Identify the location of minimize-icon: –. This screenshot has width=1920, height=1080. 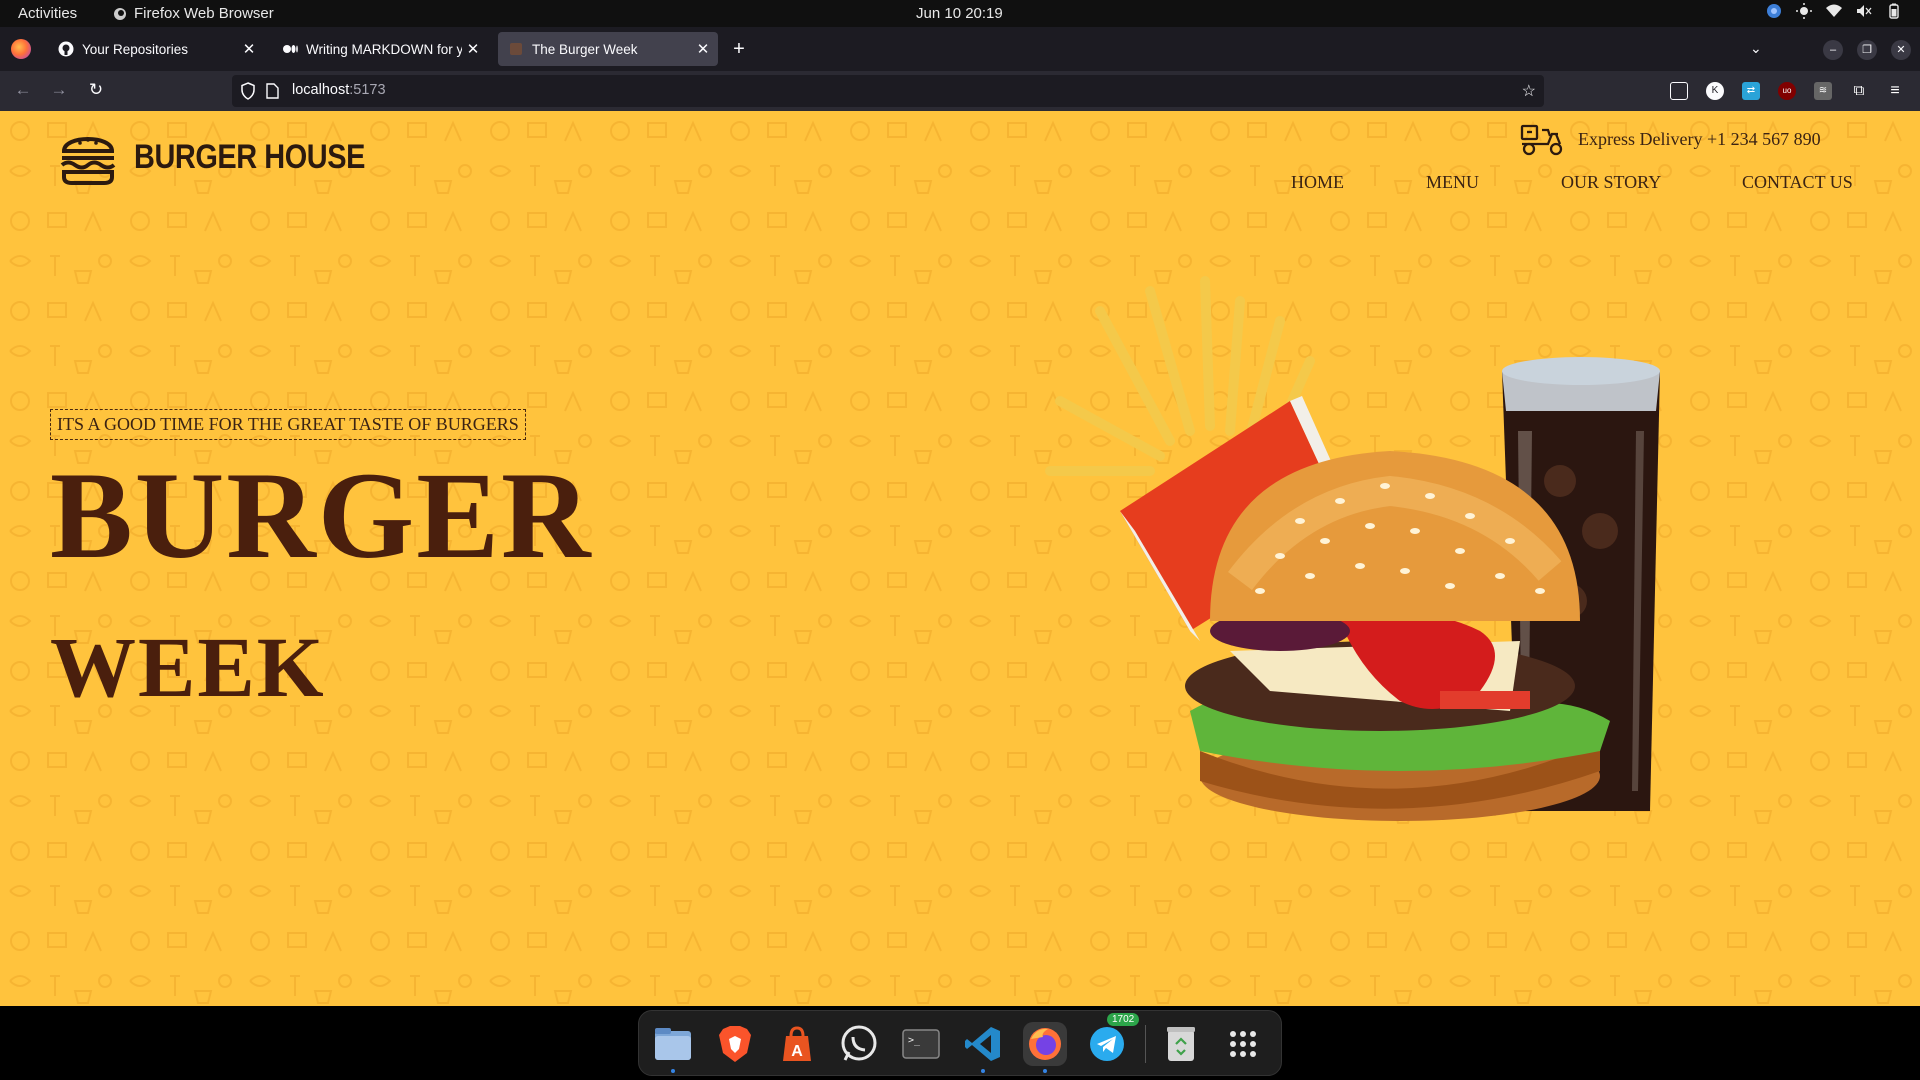
(1833, 50).